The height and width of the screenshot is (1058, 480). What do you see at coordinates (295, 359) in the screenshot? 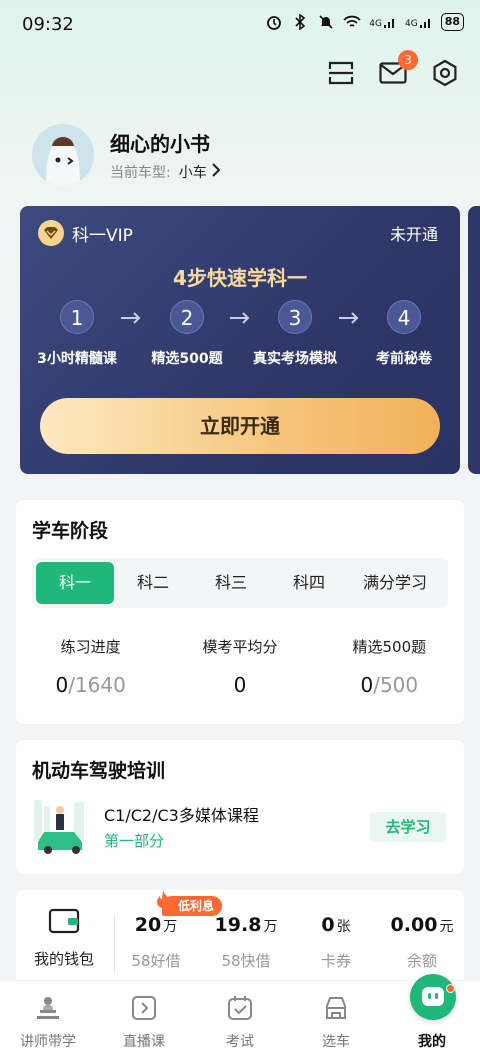
I see `step-label: 真实考场模拟` at bounding box center [295, 359].